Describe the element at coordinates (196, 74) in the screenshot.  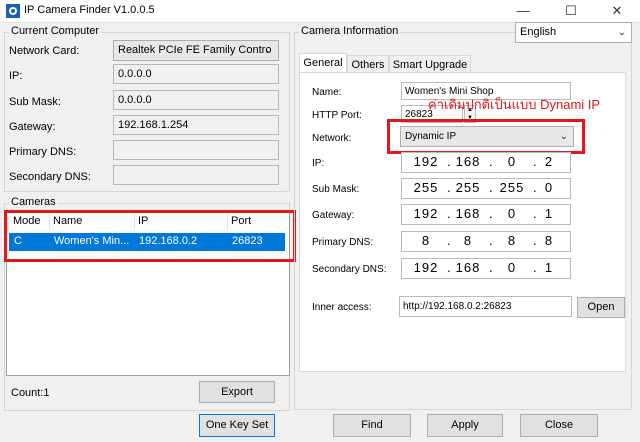
I see `pc-ip-field: 0.0.0.0` at that location.